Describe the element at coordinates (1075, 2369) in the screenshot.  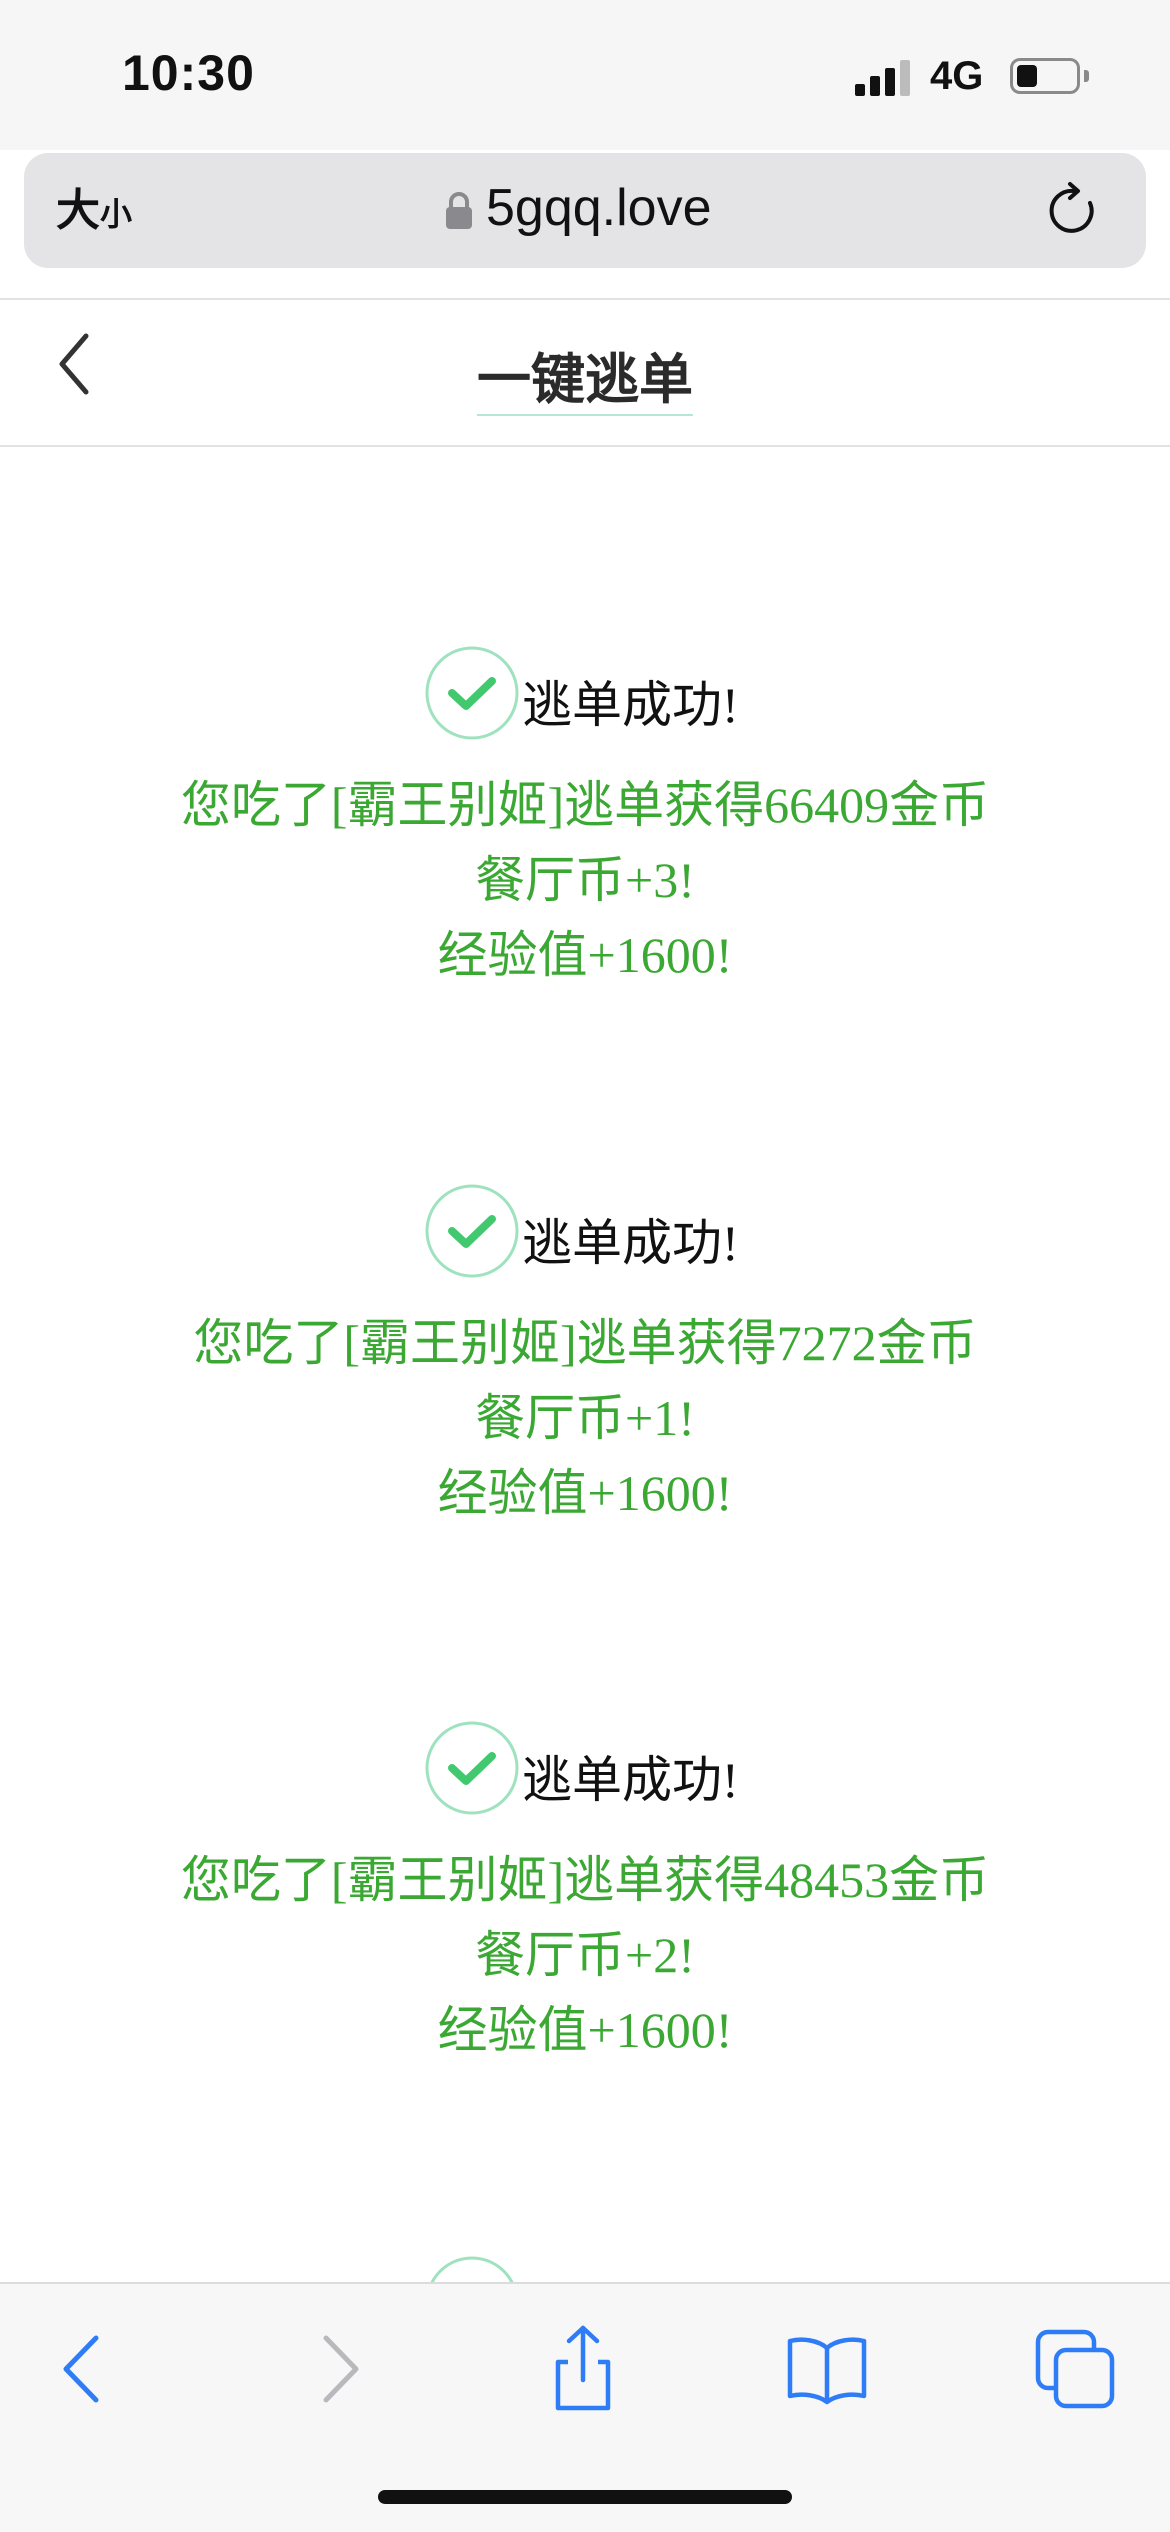
I see `tabs-icon` at that location.